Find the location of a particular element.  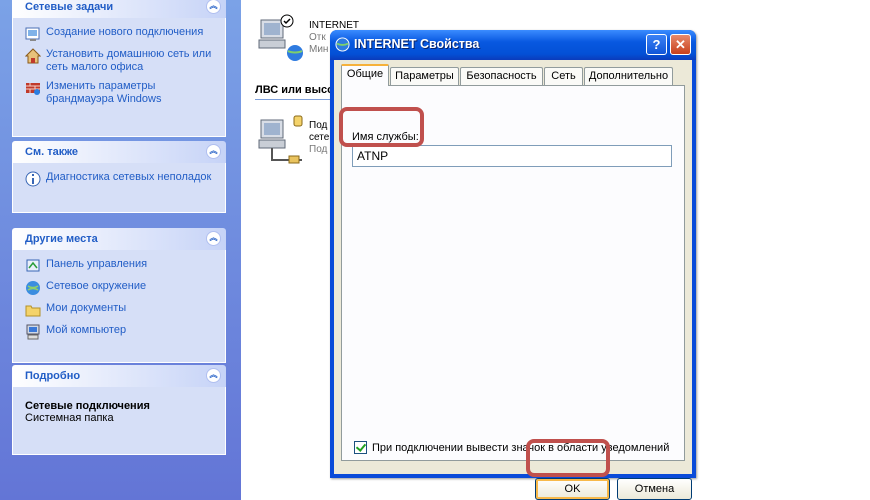

task-diagnostics: Диагностика сетевых неполадок is located at coordinates (120, 179).